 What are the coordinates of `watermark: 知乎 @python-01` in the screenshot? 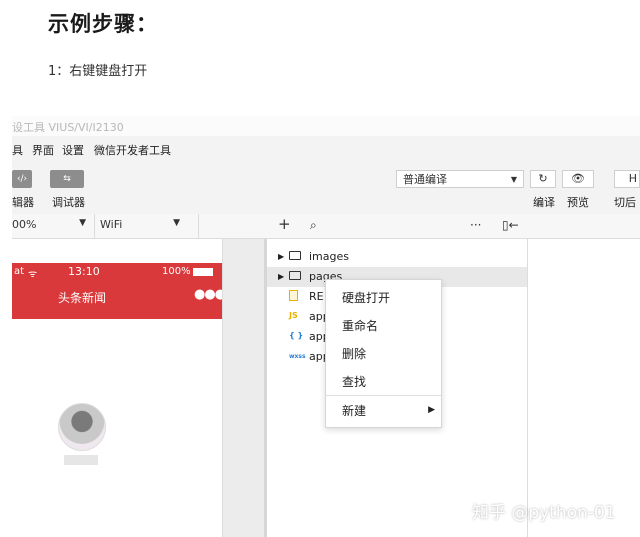 It's located at (544, 513).